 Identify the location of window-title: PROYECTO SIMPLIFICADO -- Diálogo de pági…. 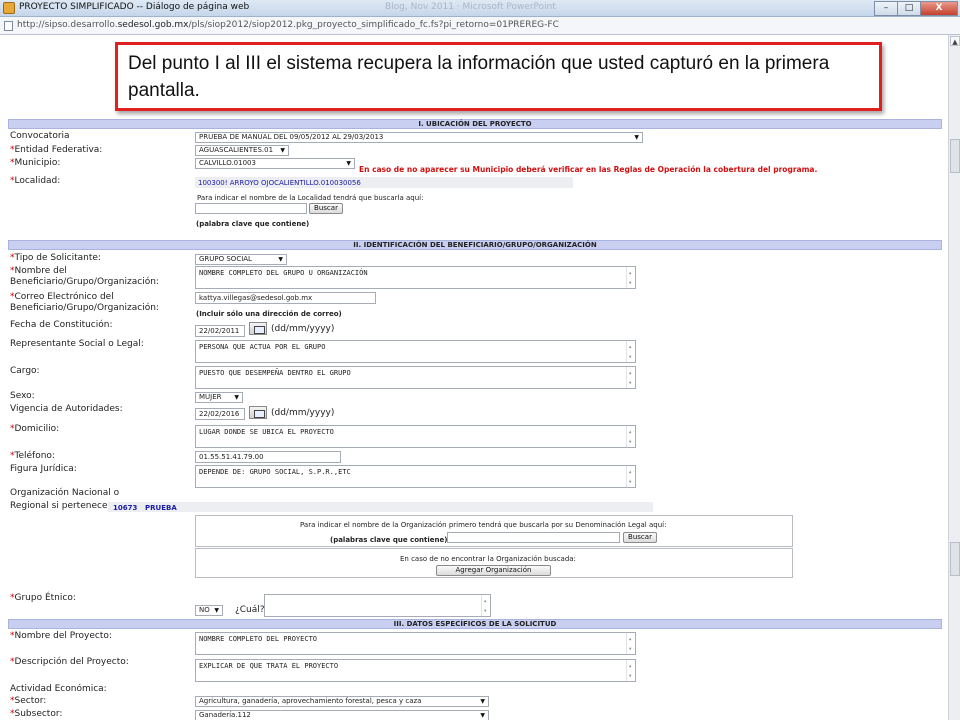
(134, 7).